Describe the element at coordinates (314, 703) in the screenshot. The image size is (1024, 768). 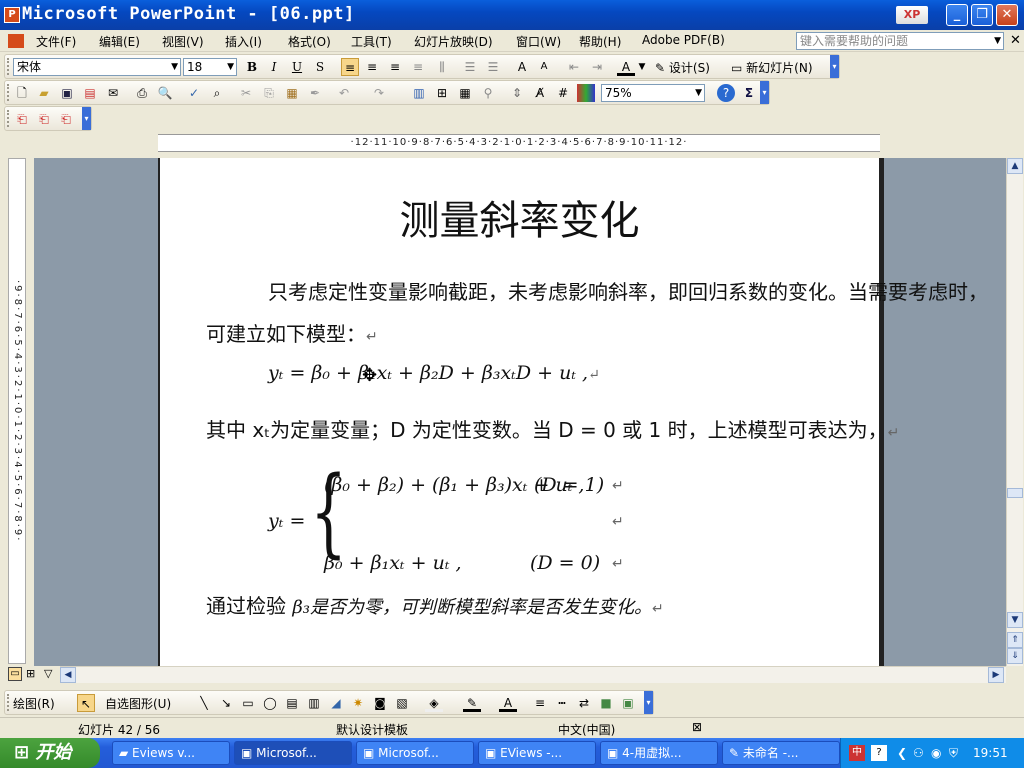
I see `vertical-textbox-icon: ▥` at that location.